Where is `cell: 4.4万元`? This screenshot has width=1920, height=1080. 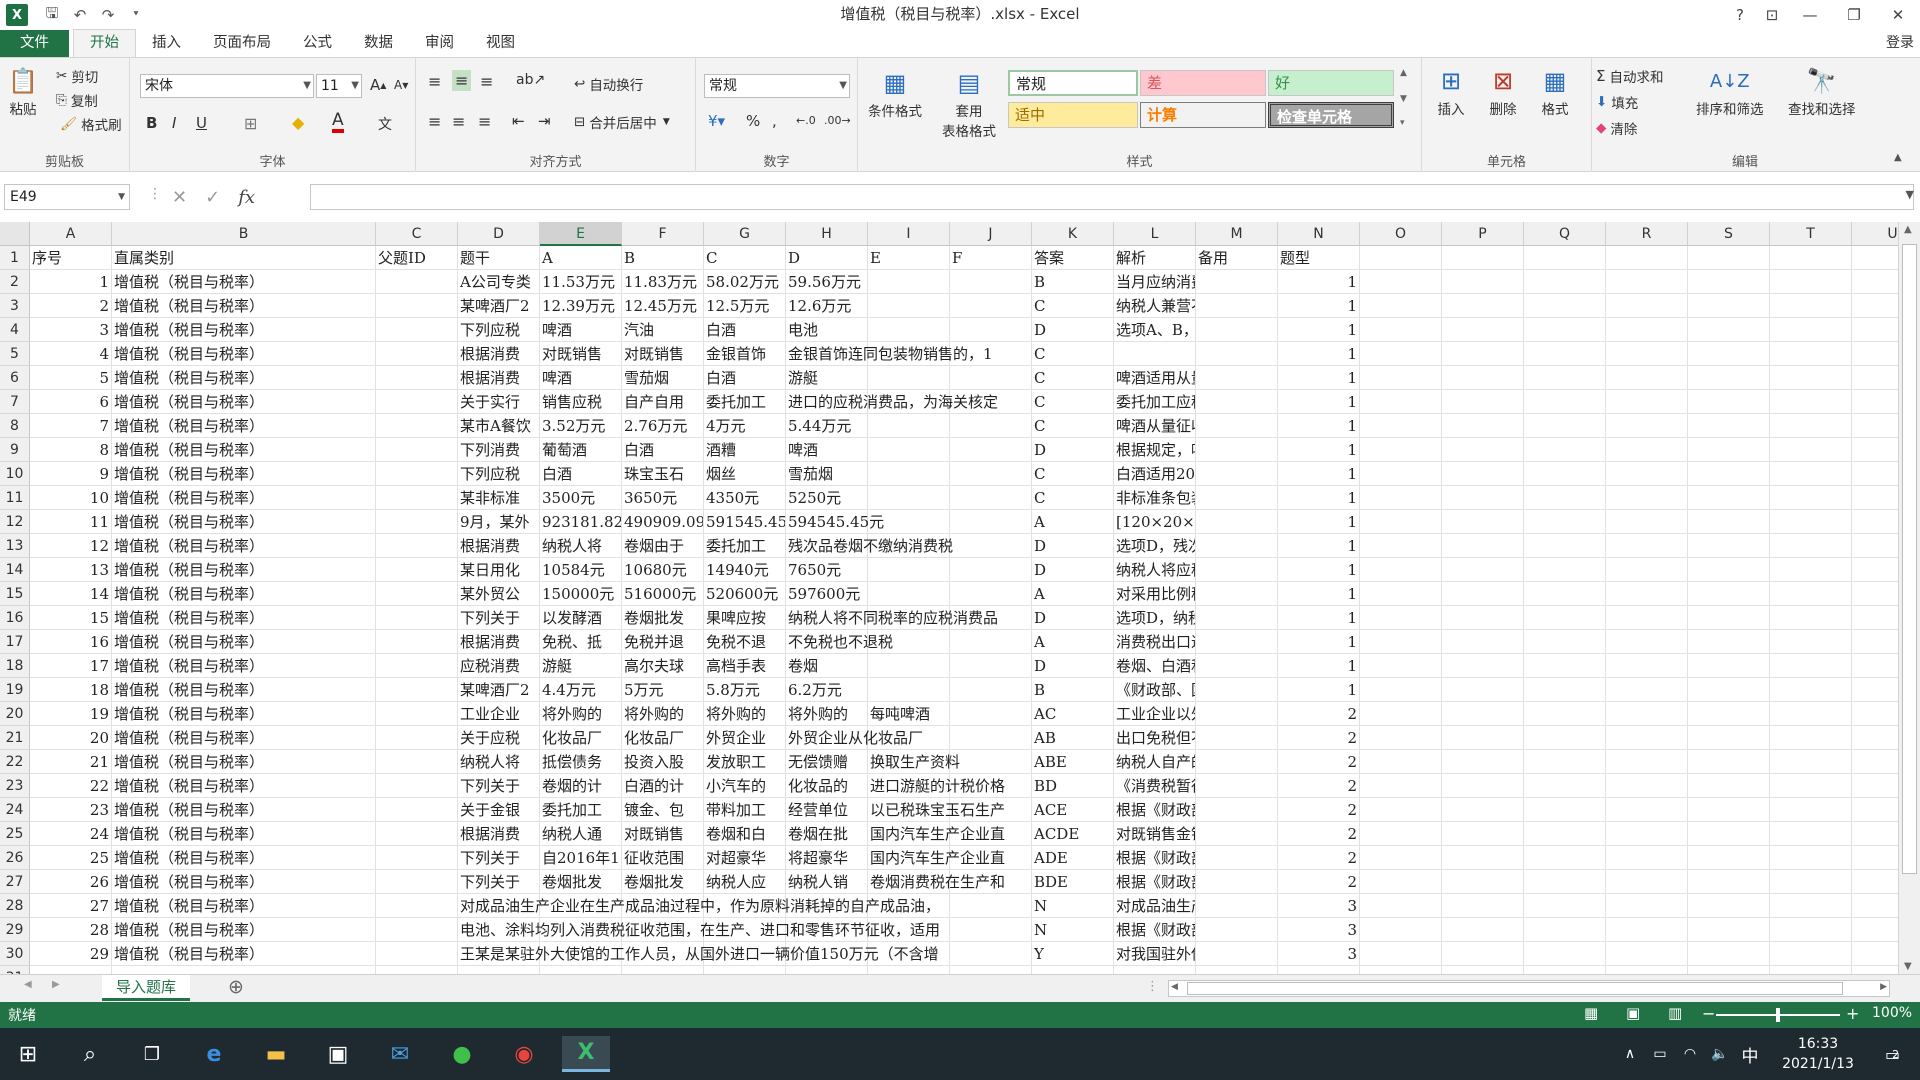 cell: 4.4万元 is located at coordinates (581, 690).